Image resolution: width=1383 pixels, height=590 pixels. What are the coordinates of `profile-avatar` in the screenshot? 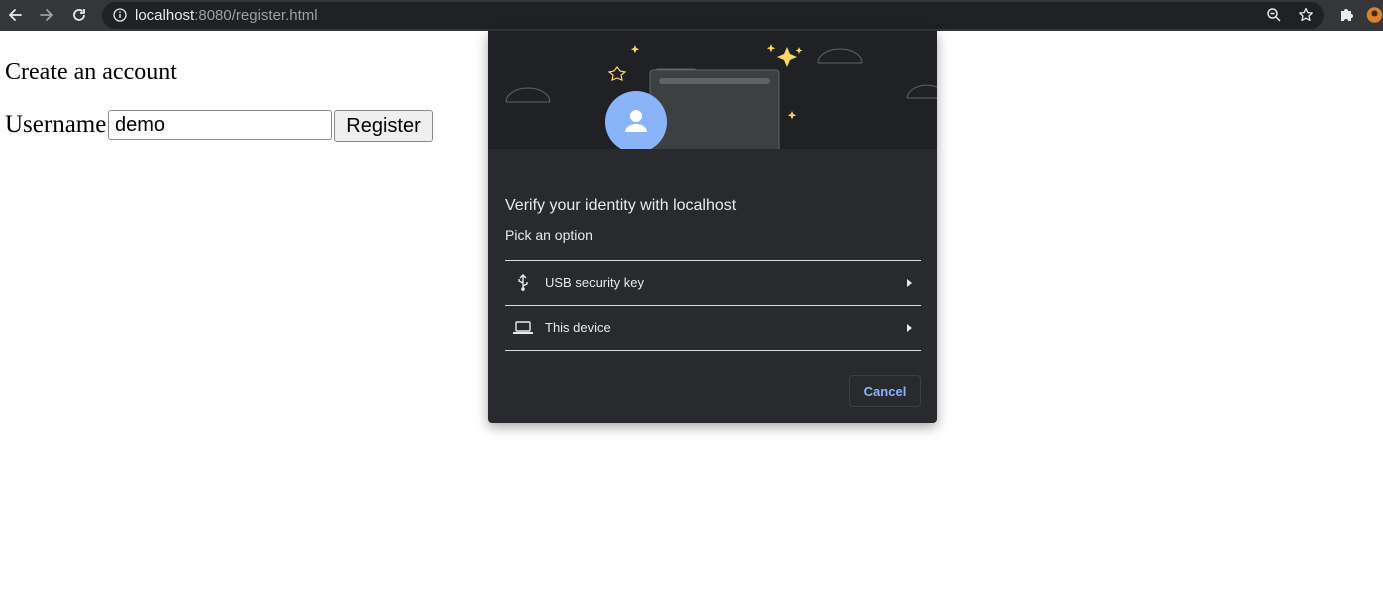 It's located at (1374, 15).